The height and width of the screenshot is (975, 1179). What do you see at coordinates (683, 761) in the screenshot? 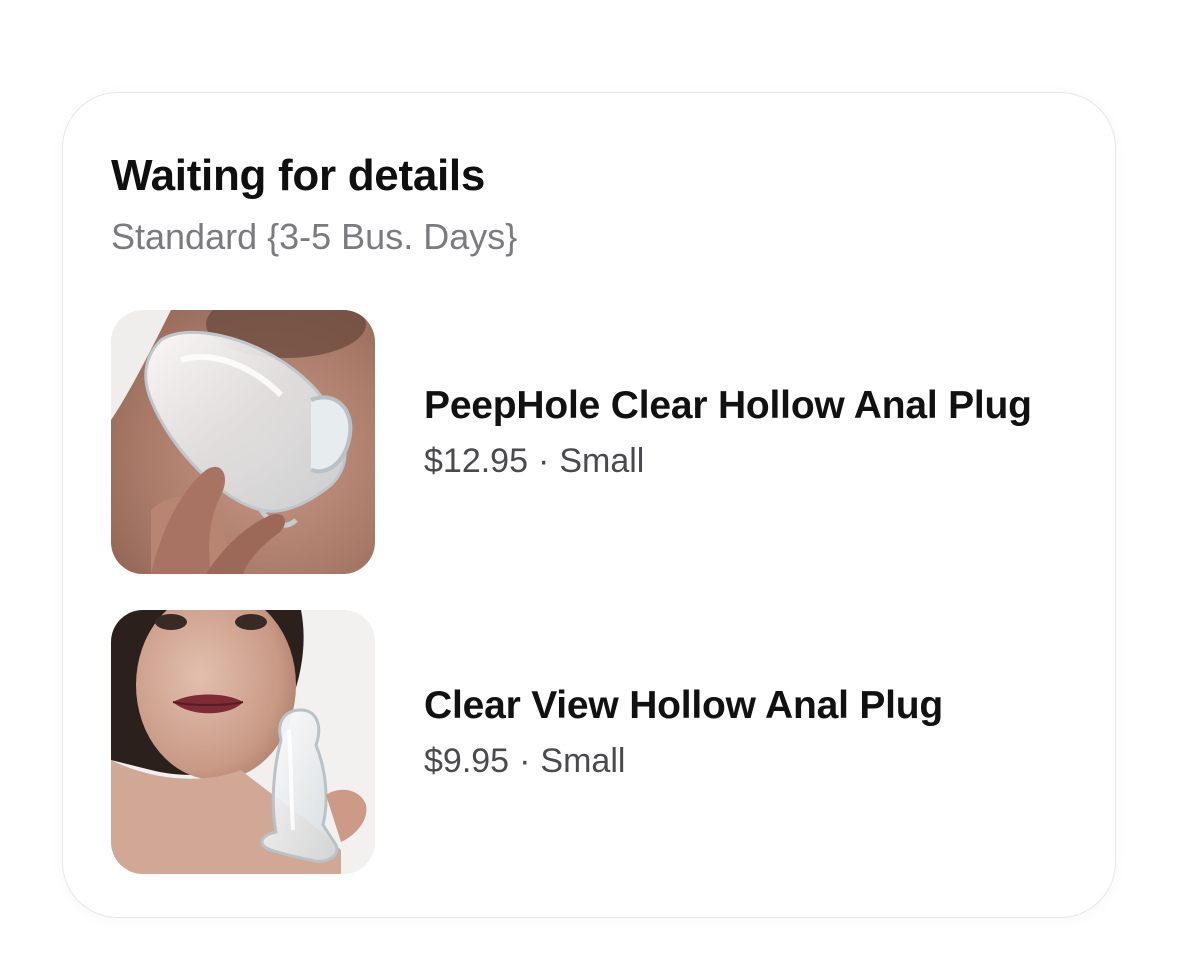
I see `product-meta: $9.95 · Small` at bounding box center [683, 761].